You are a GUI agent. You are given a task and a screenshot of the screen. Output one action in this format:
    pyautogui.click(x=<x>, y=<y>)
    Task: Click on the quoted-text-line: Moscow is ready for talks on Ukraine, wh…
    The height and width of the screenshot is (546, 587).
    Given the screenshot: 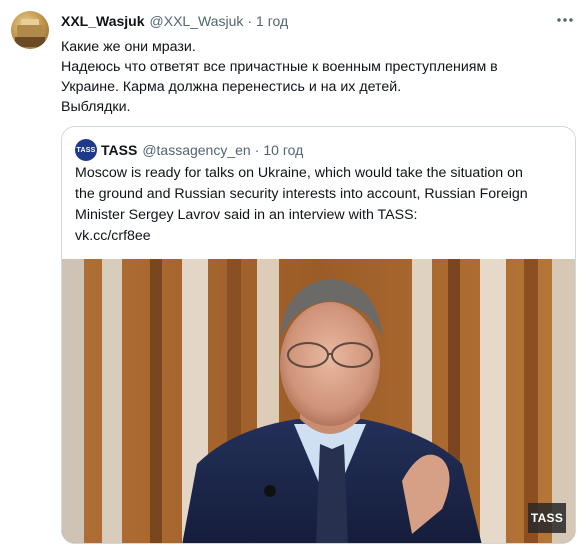 What is the action you would take?
    pyautogui.click(x=299, y=173)
    